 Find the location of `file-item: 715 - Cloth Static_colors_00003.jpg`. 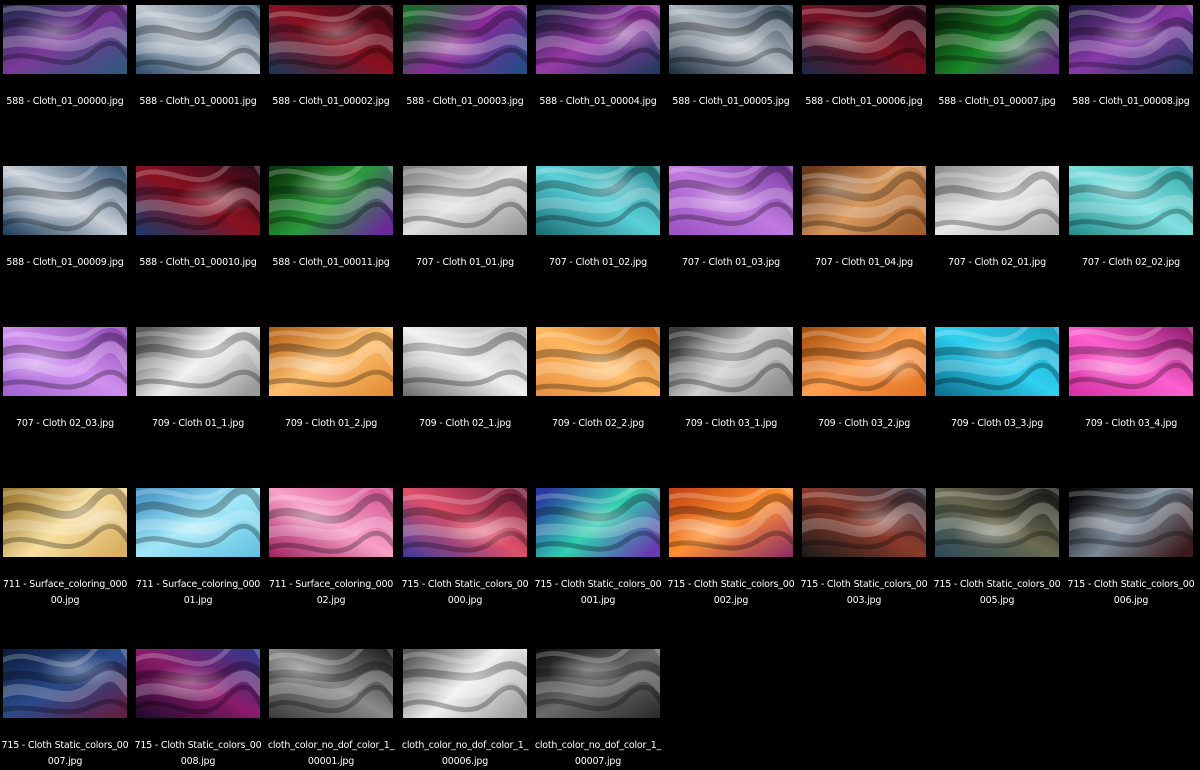

file-item: 715 - Cloth Static_colors_00003.jpg is located at coordinates (865, 560).